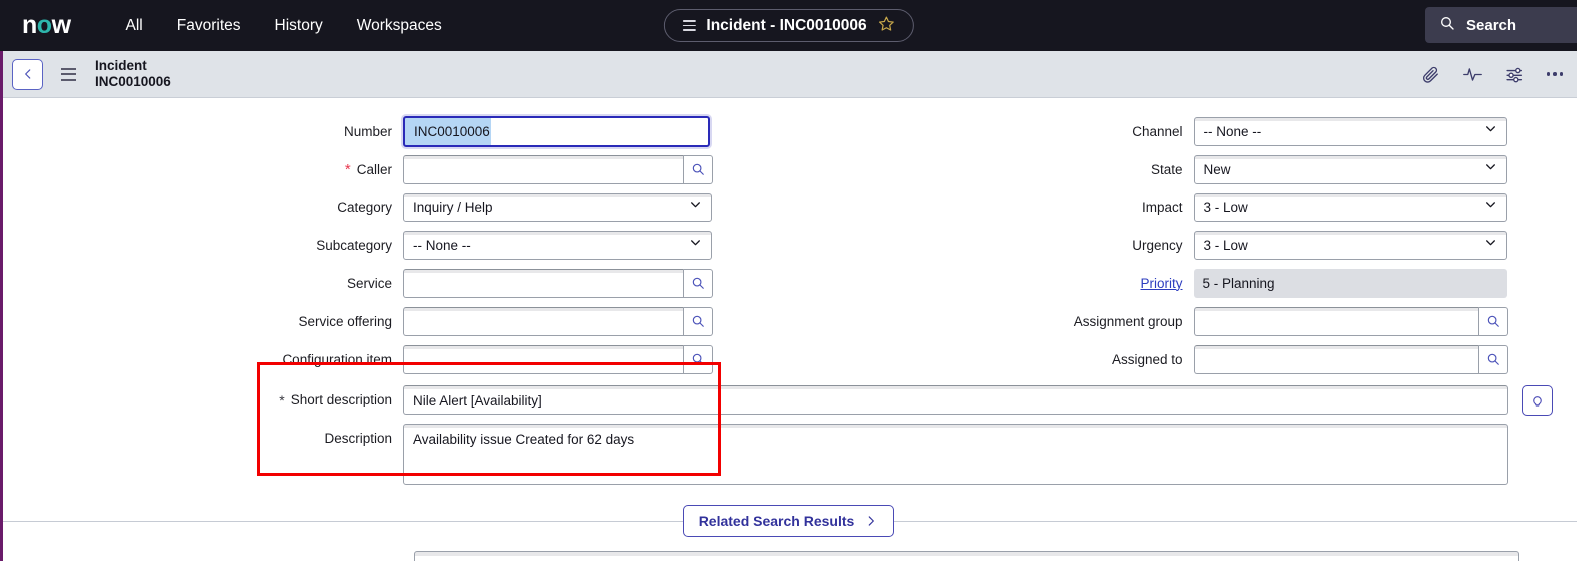  What do you see at coordinates (1554, 74) in the screenshot?
I see `ellipsis-icon` at bounding box center [1554, 74].